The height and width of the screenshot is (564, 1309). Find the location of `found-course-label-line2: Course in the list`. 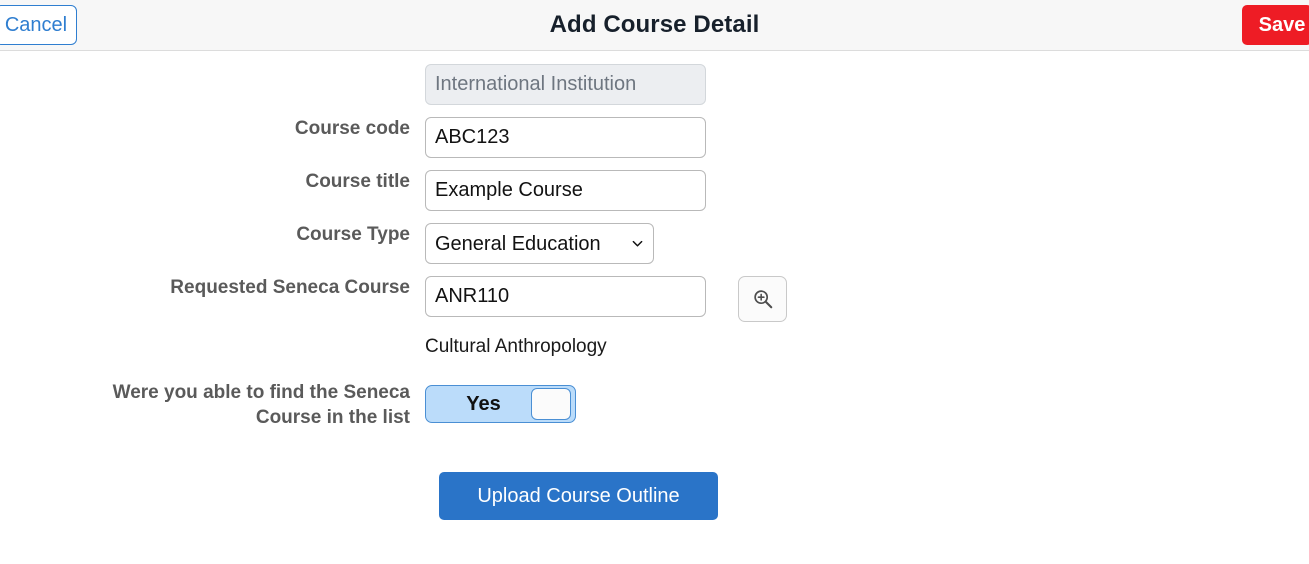

found-course-label-line2: Course in the list is located at coordinates (332, 417).